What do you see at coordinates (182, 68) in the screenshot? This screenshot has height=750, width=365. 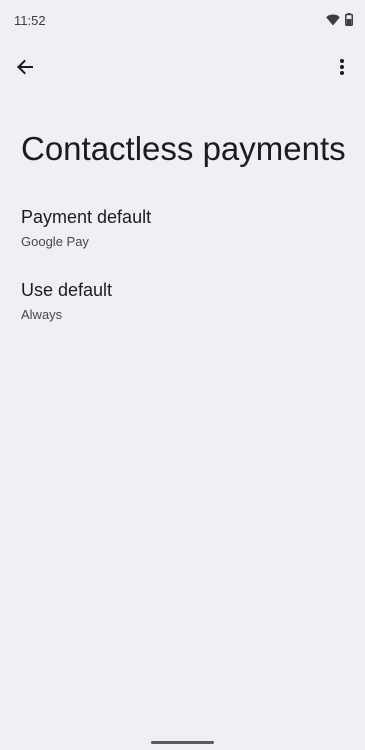 I see `app-bar` at bounding box center [182, 68].